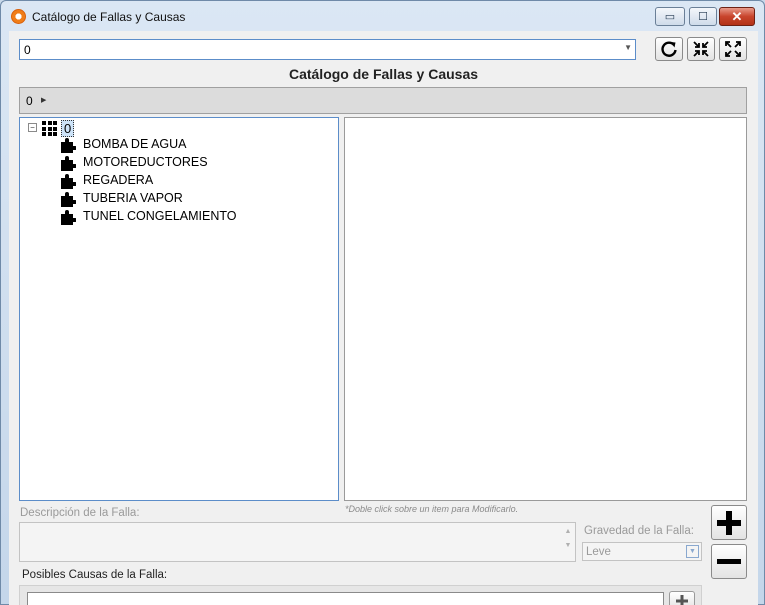 The image size is (765, 605). Describe the element at coordinates (160, 216) in the screenshot. I see `tree-item-label: TUNEL CONGELAMIENTO` at that location.